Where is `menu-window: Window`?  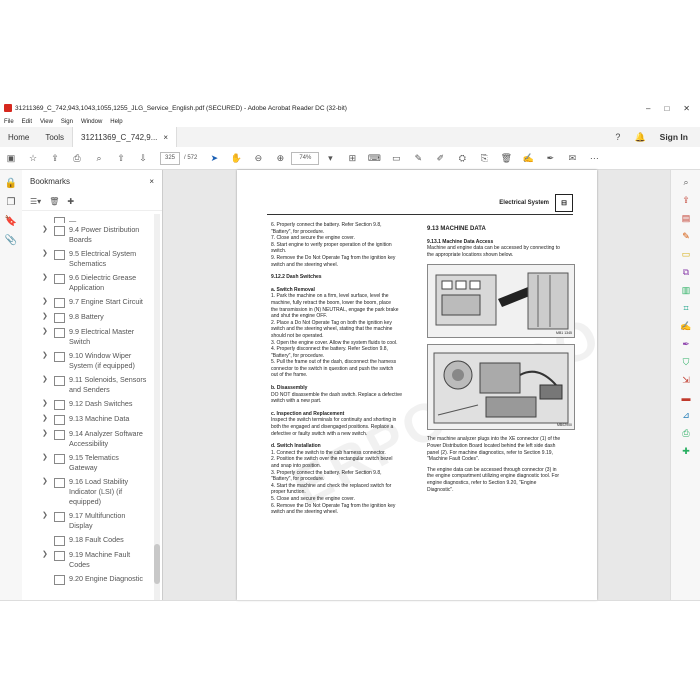 menu-window: Window is located at coordinates (91, 122).